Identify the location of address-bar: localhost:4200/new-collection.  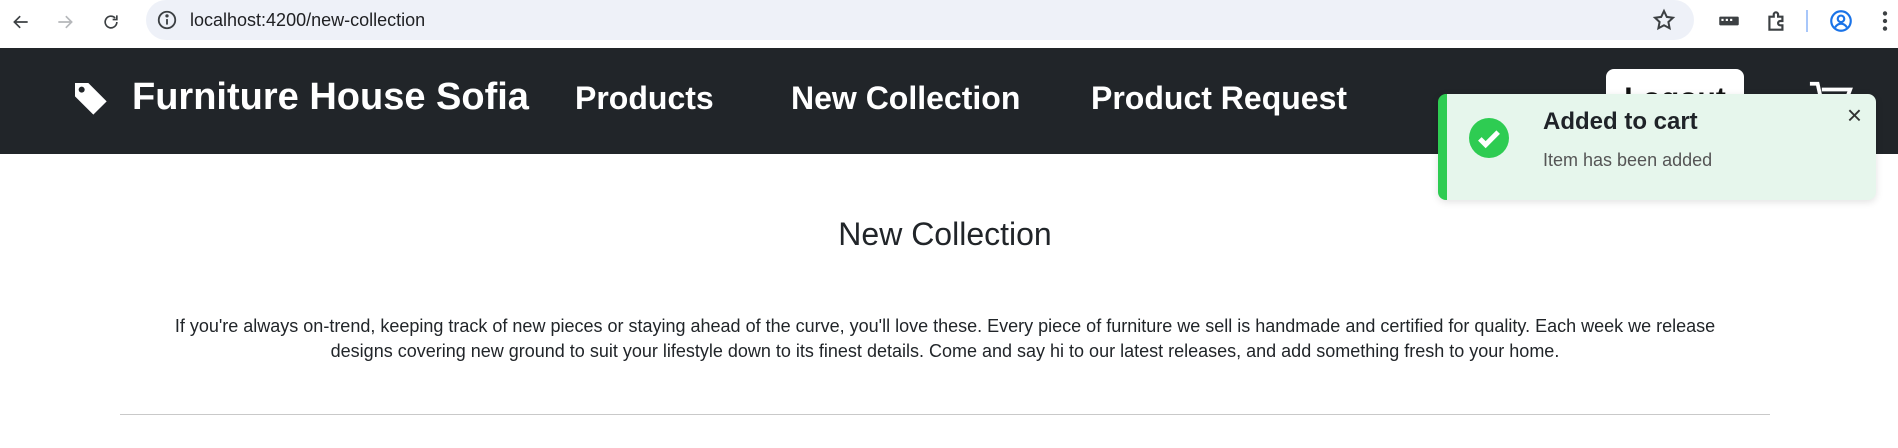
(920, 20).